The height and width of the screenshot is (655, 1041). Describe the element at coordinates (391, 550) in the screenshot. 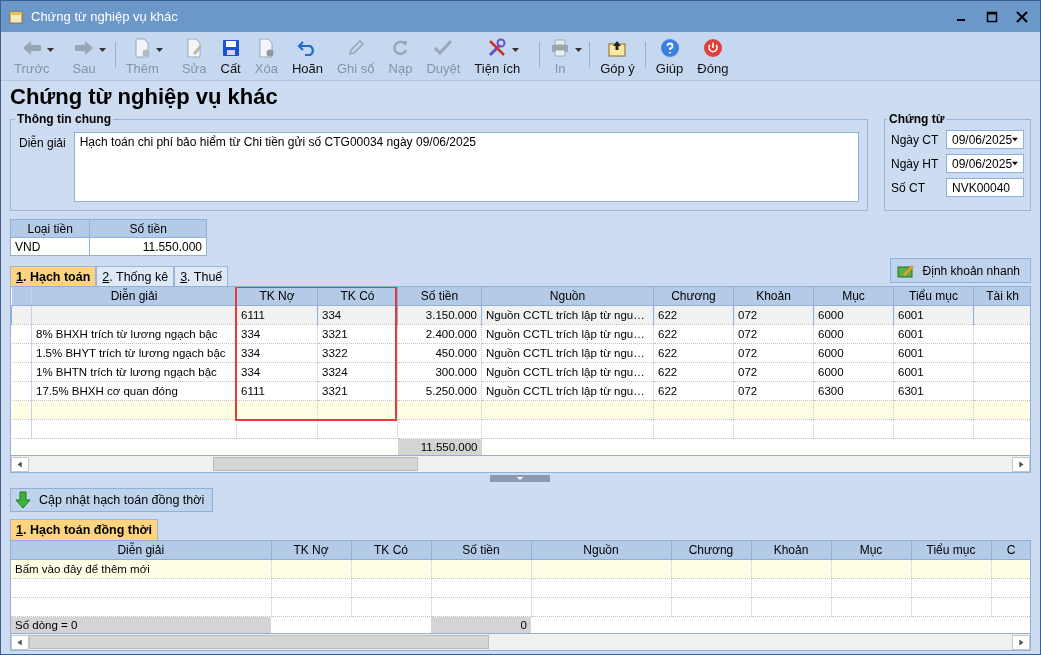

I see `column-header: TK Có` at that location.